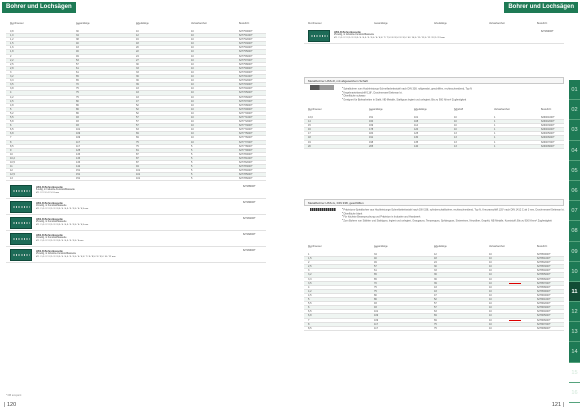 The image size is (580, 410). Describe the element at coordinates (574, 90) in the screenshot. I see `chapter-tab-01: 01` at that location.